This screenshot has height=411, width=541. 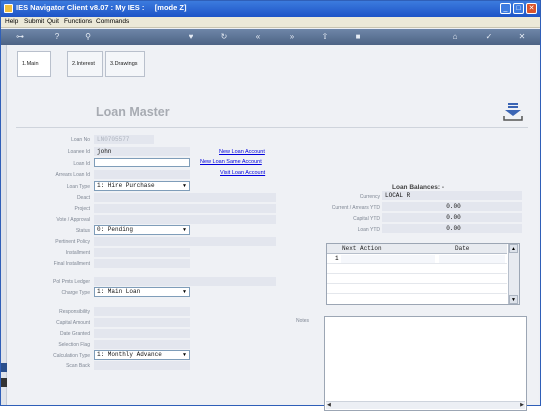 I want to click on menu-help: Help, so click(x=11, y=21).